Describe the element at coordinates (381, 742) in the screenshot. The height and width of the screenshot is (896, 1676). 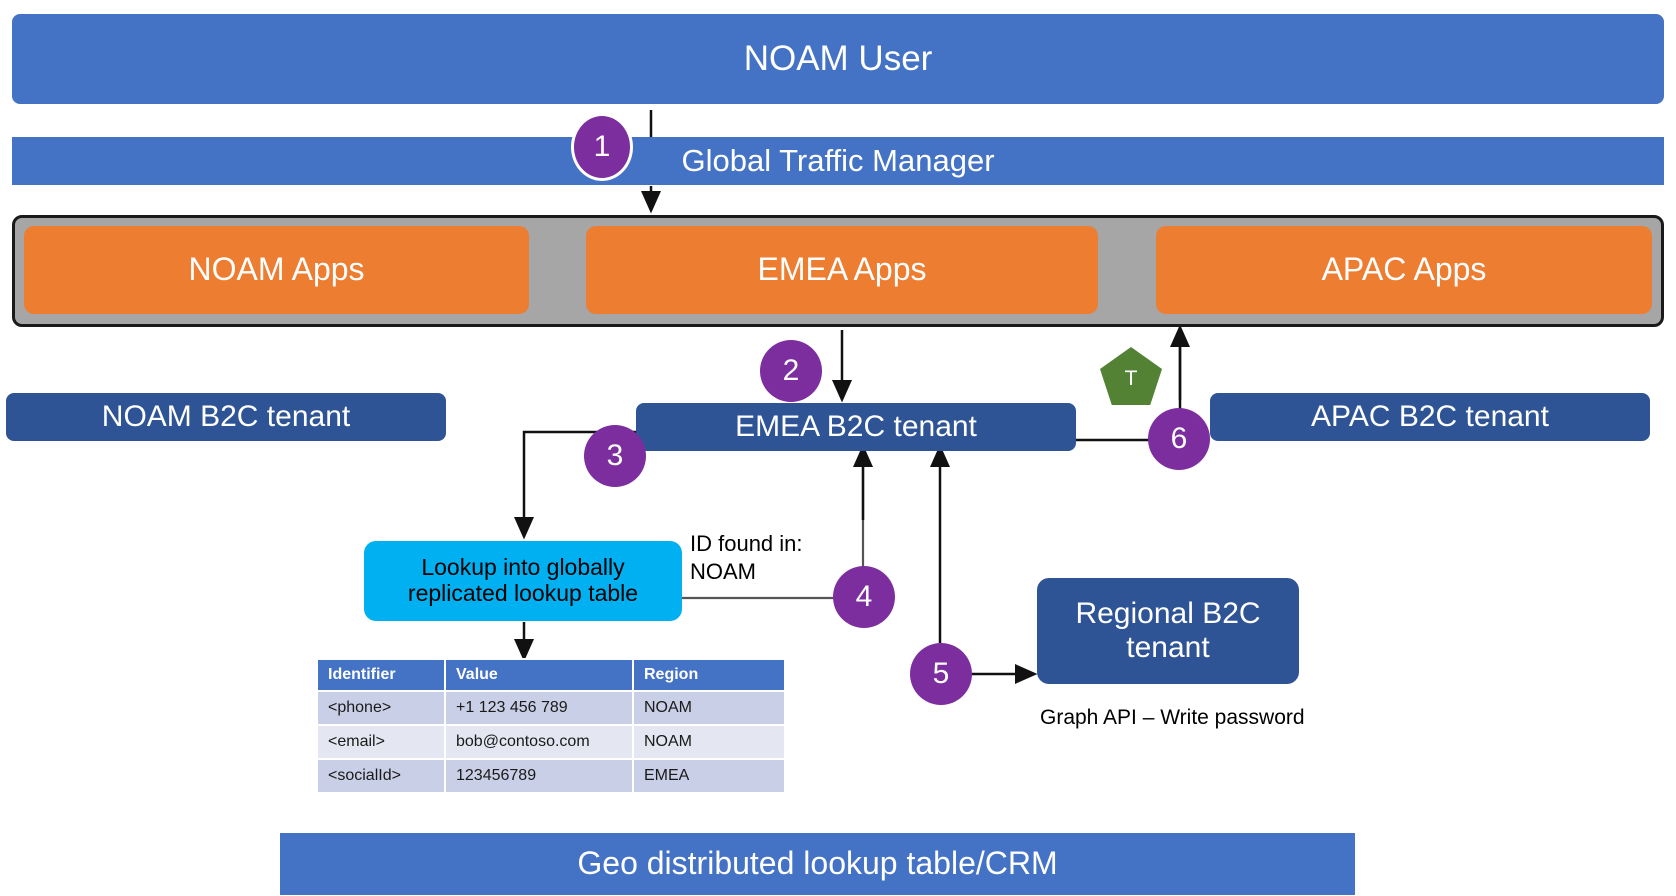
I see `cell-identifier: <email>` at that location.